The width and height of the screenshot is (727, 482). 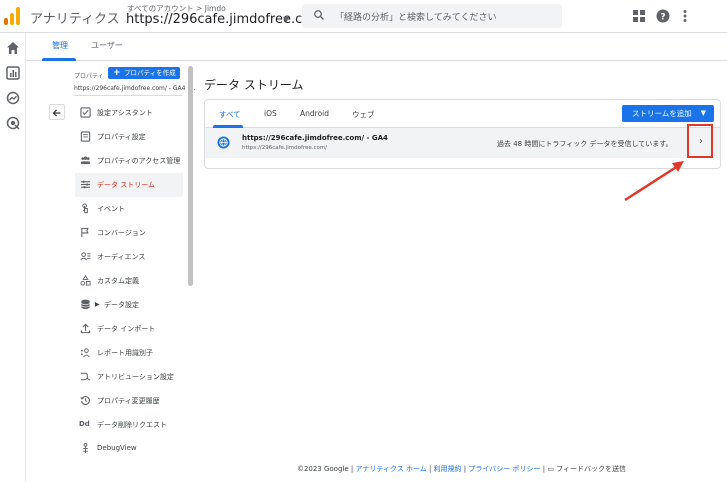 I want to click on analytics-home-link: アナリティクス ホーム, so click(x=390, y=469).